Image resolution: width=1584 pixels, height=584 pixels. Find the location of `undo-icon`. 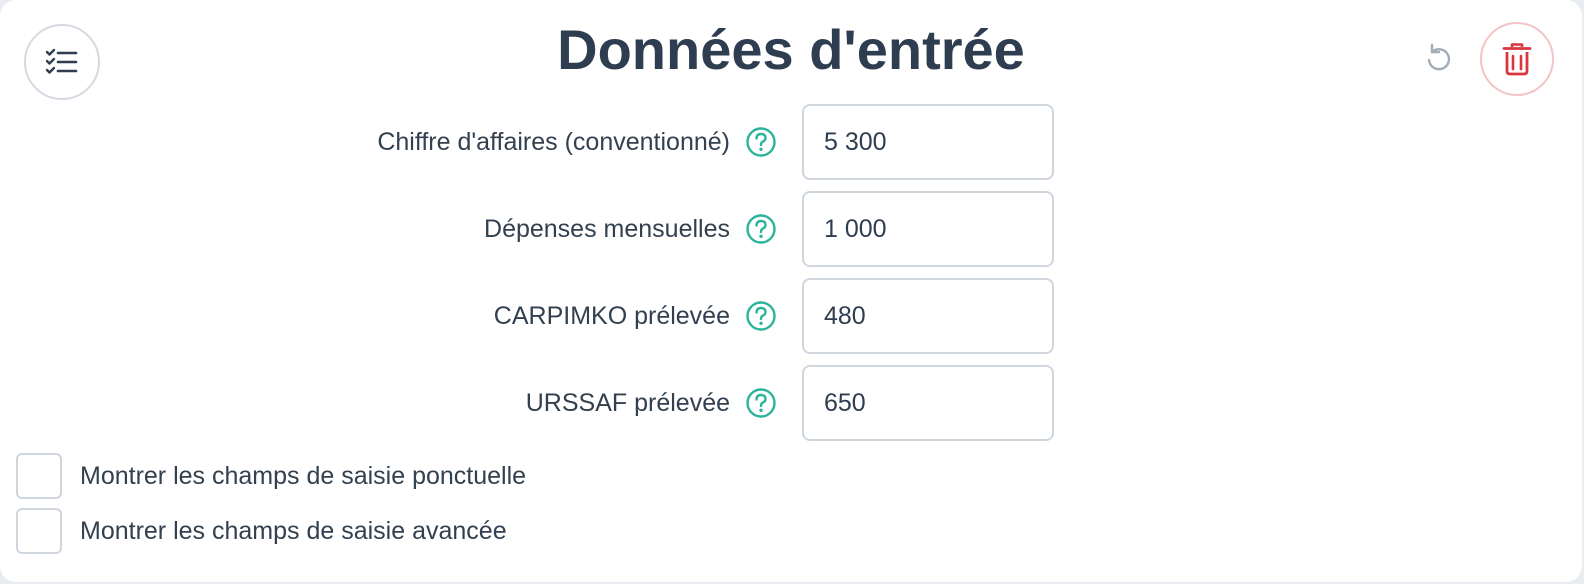

undo-icon is located at coordinates (1439, 57).